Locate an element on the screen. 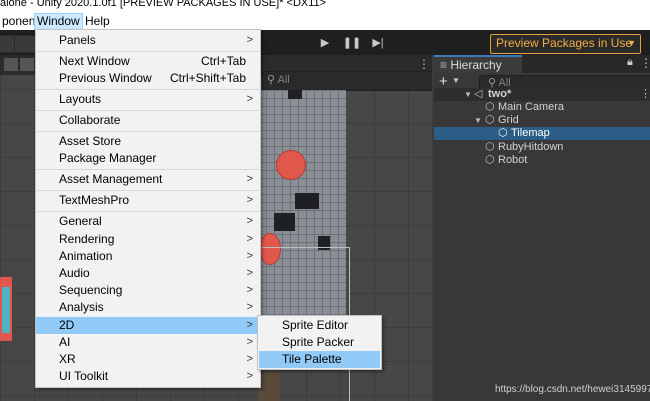 This screenshot has width=650, height=401. hierarchy-tab-label: Hierarchy is located at coordinates (476, 65).